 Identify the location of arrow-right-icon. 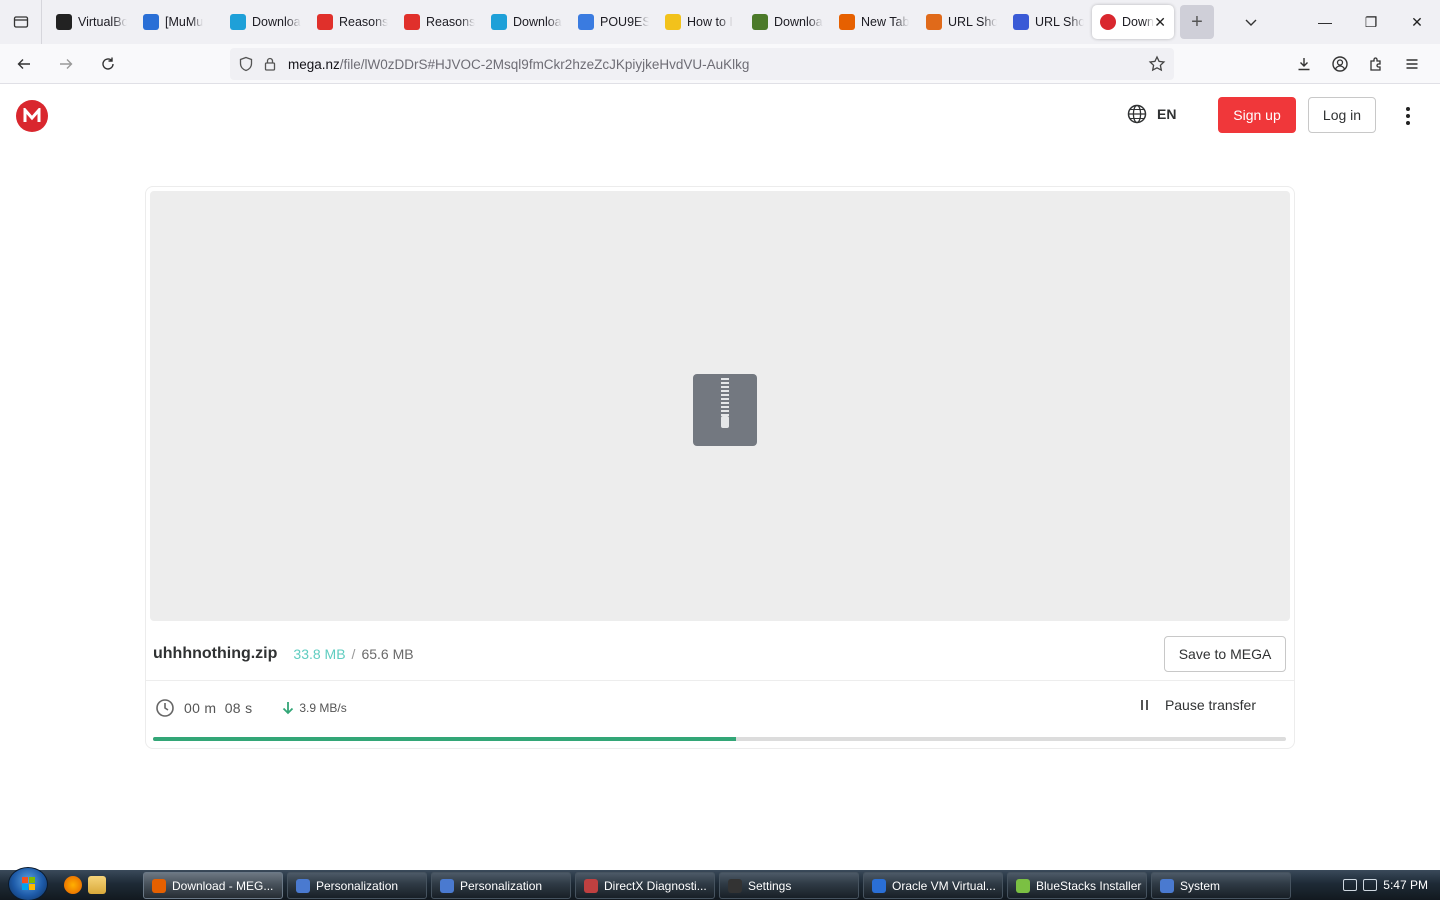
(66, 63).